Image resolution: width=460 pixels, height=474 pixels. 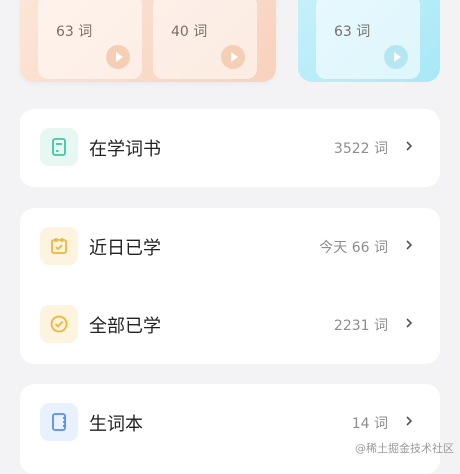 I want to click on study-card-blue: 63 词, so click(x=369, y=41).